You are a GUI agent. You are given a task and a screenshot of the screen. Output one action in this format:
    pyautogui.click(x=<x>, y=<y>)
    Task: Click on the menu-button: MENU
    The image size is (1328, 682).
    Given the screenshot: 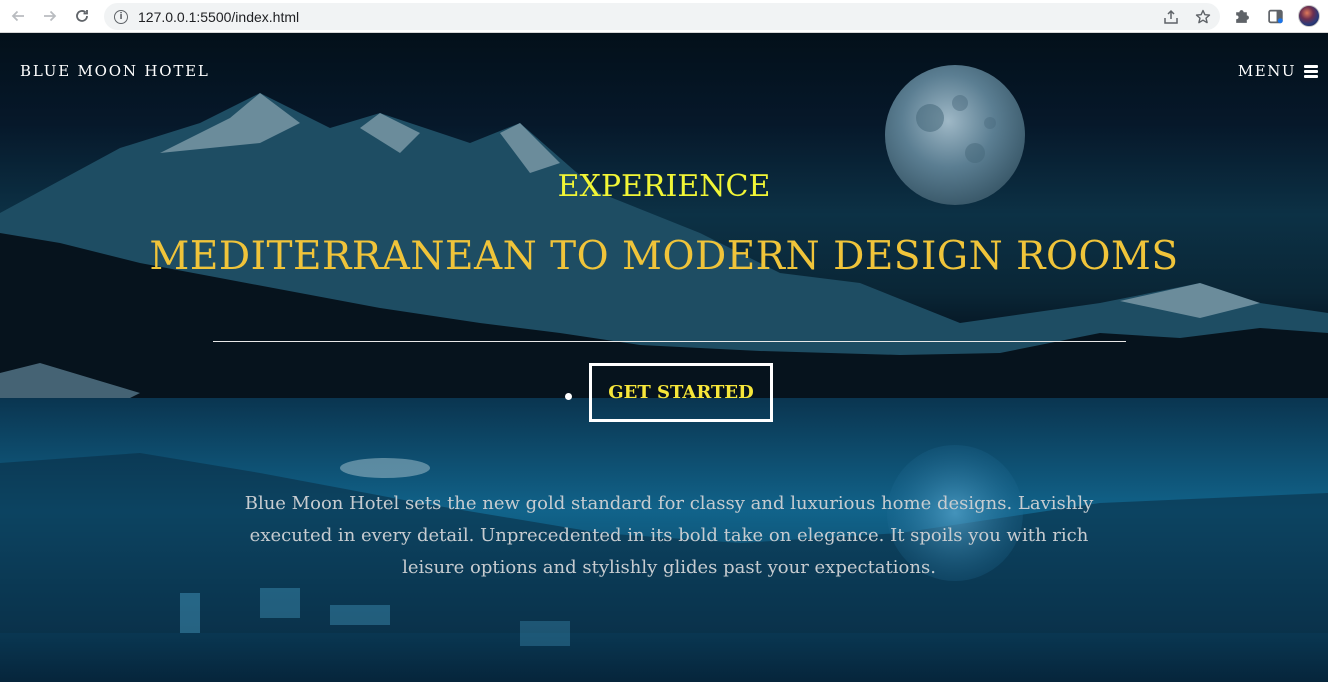 What is the action you would take?
    pyautogui.click(x=1278, y=71)
    